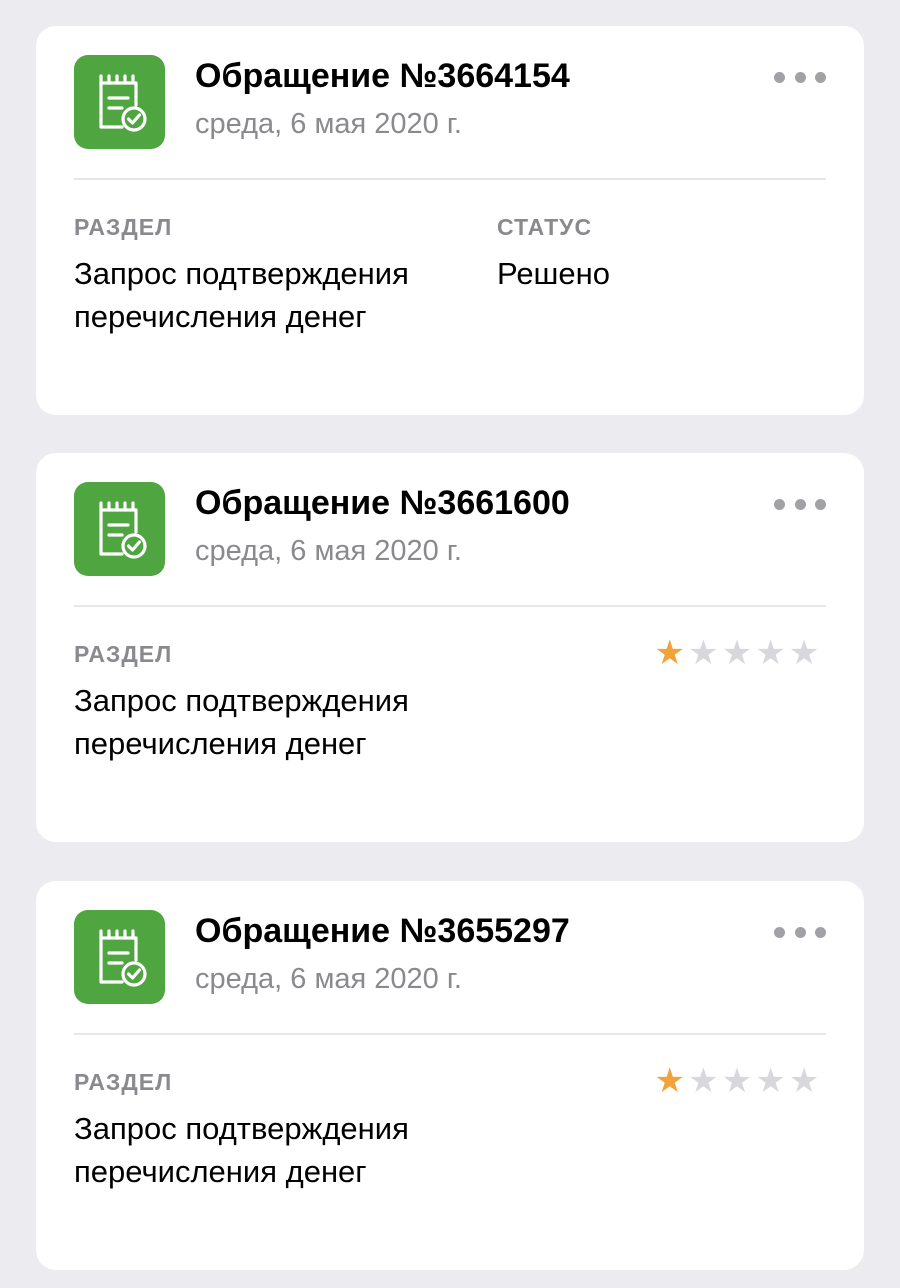 This screenshot has height=1288, width=900. I want to click on ticket-title: Обращение №3661600, so click(382, 503).